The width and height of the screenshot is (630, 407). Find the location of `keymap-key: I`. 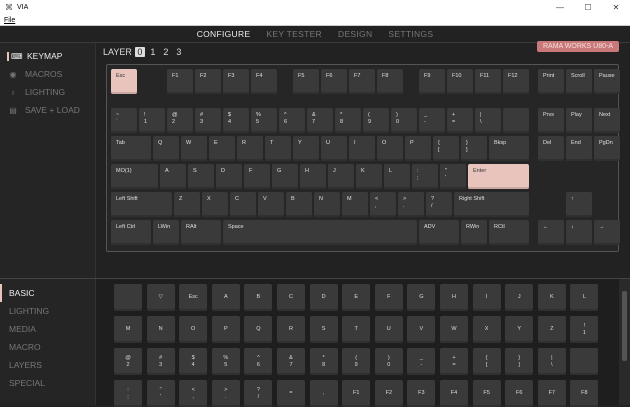

keymap-key: I is located at coordinates (362, 149).